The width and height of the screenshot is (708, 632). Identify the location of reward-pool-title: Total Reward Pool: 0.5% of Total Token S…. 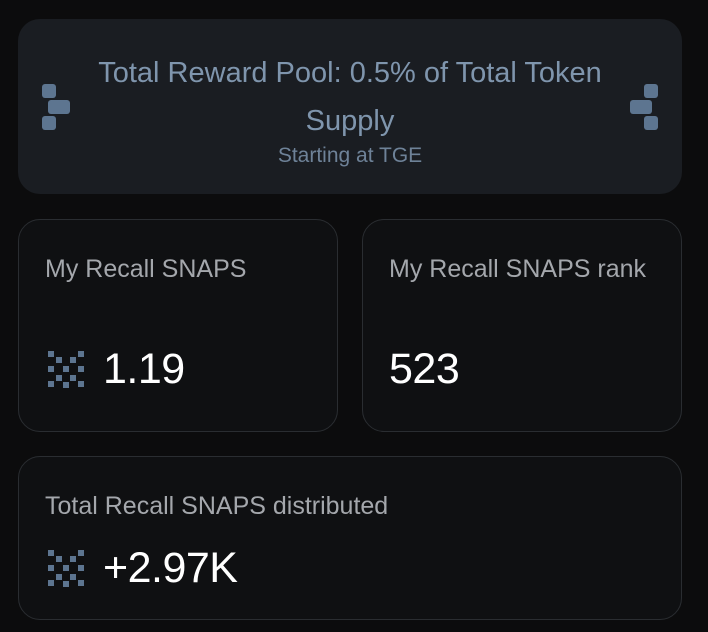
(350, 97).